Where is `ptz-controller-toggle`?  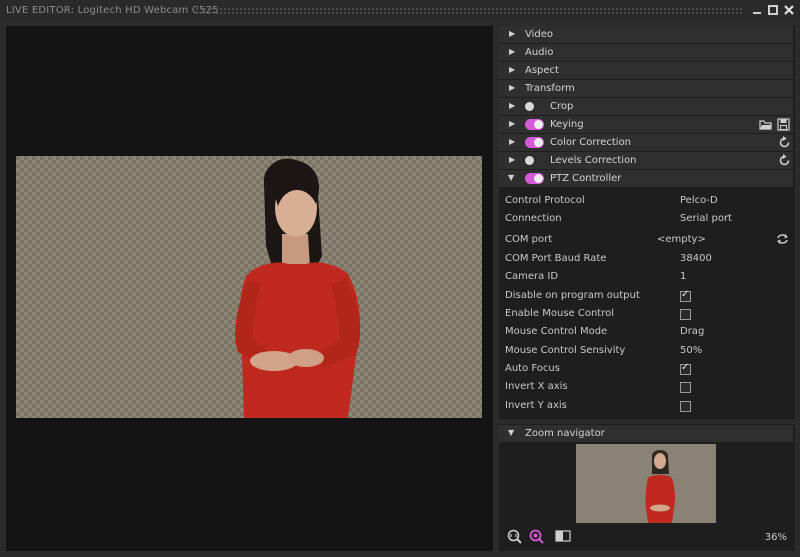
ptz-controller-toggle is located at coordinates (534, 178).